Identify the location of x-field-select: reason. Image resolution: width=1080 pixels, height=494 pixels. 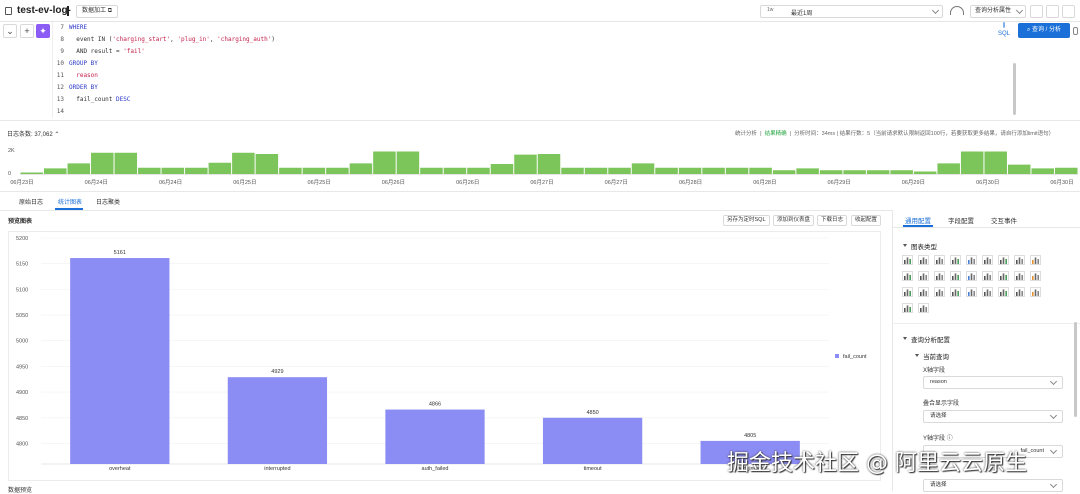
(993, 382).